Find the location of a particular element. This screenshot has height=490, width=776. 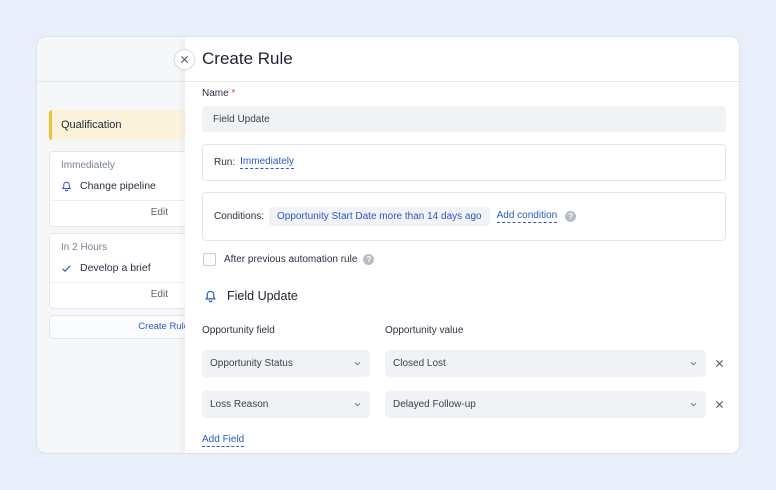

opportunity-value-select: Closed Lost is located at coordinates (545, 363).